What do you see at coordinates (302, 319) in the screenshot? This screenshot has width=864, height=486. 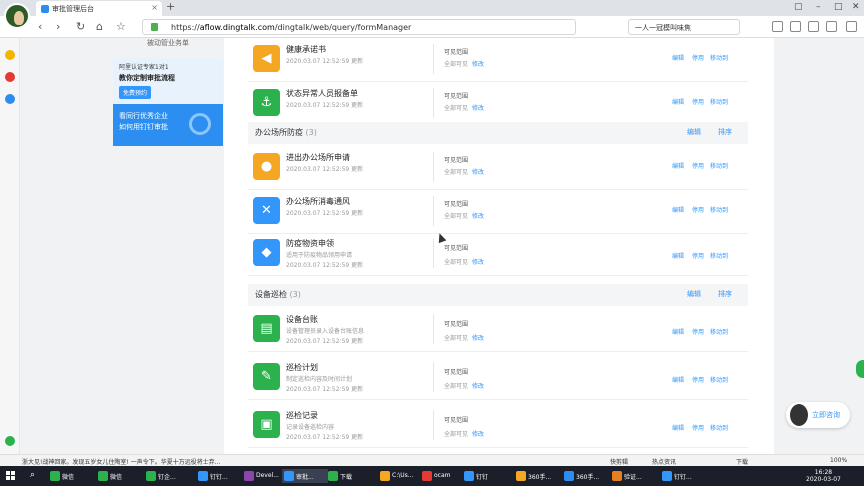 I see `form-name: 设备台账` at bounding box center [302, 319].